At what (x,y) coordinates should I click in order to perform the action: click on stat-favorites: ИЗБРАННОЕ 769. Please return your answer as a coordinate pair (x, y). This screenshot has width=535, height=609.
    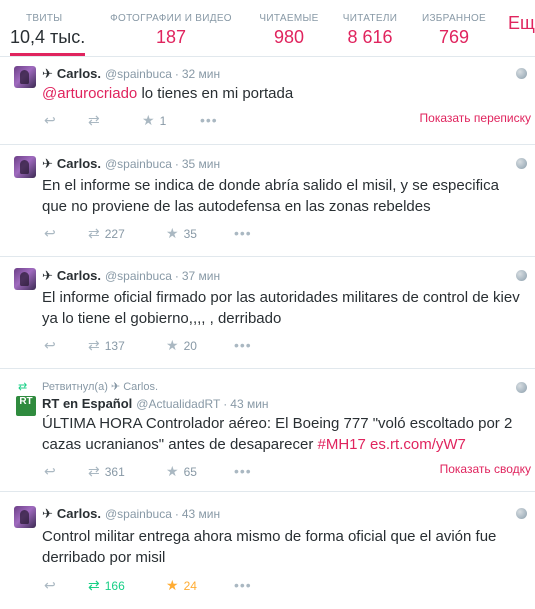
    Looking at the image, I should click on (454, 28).